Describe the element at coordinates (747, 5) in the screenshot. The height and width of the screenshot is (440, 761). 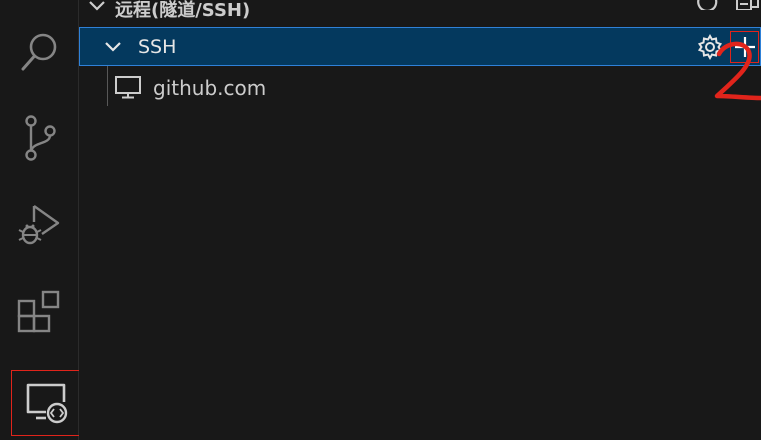
I see `collapse-all-icon` at that location.